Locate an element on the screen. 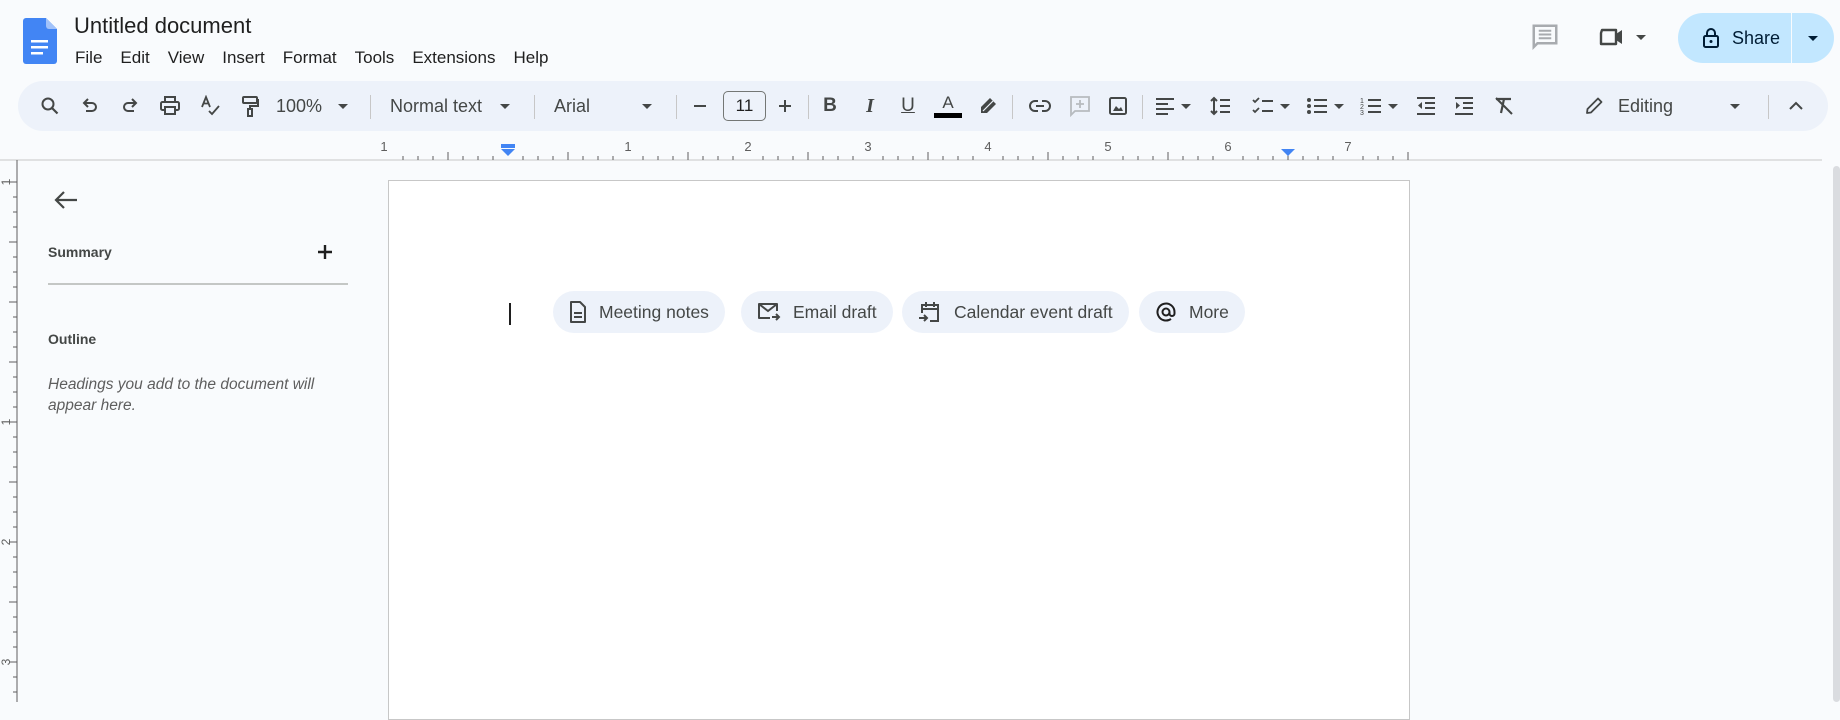 This screenshot has height=720, width=1840. menu-format: Format is located at coordinates (310, 58).